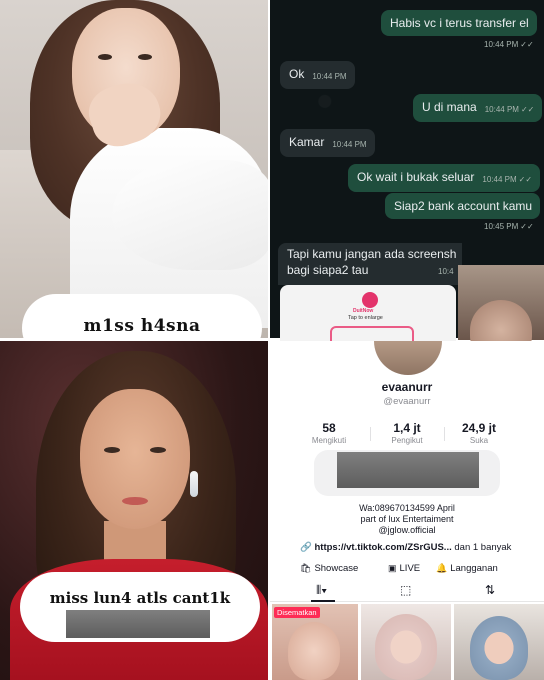 This screenshot has width=544, height=680. I want to click on bag-icon: ⬚, so click(405, 590).